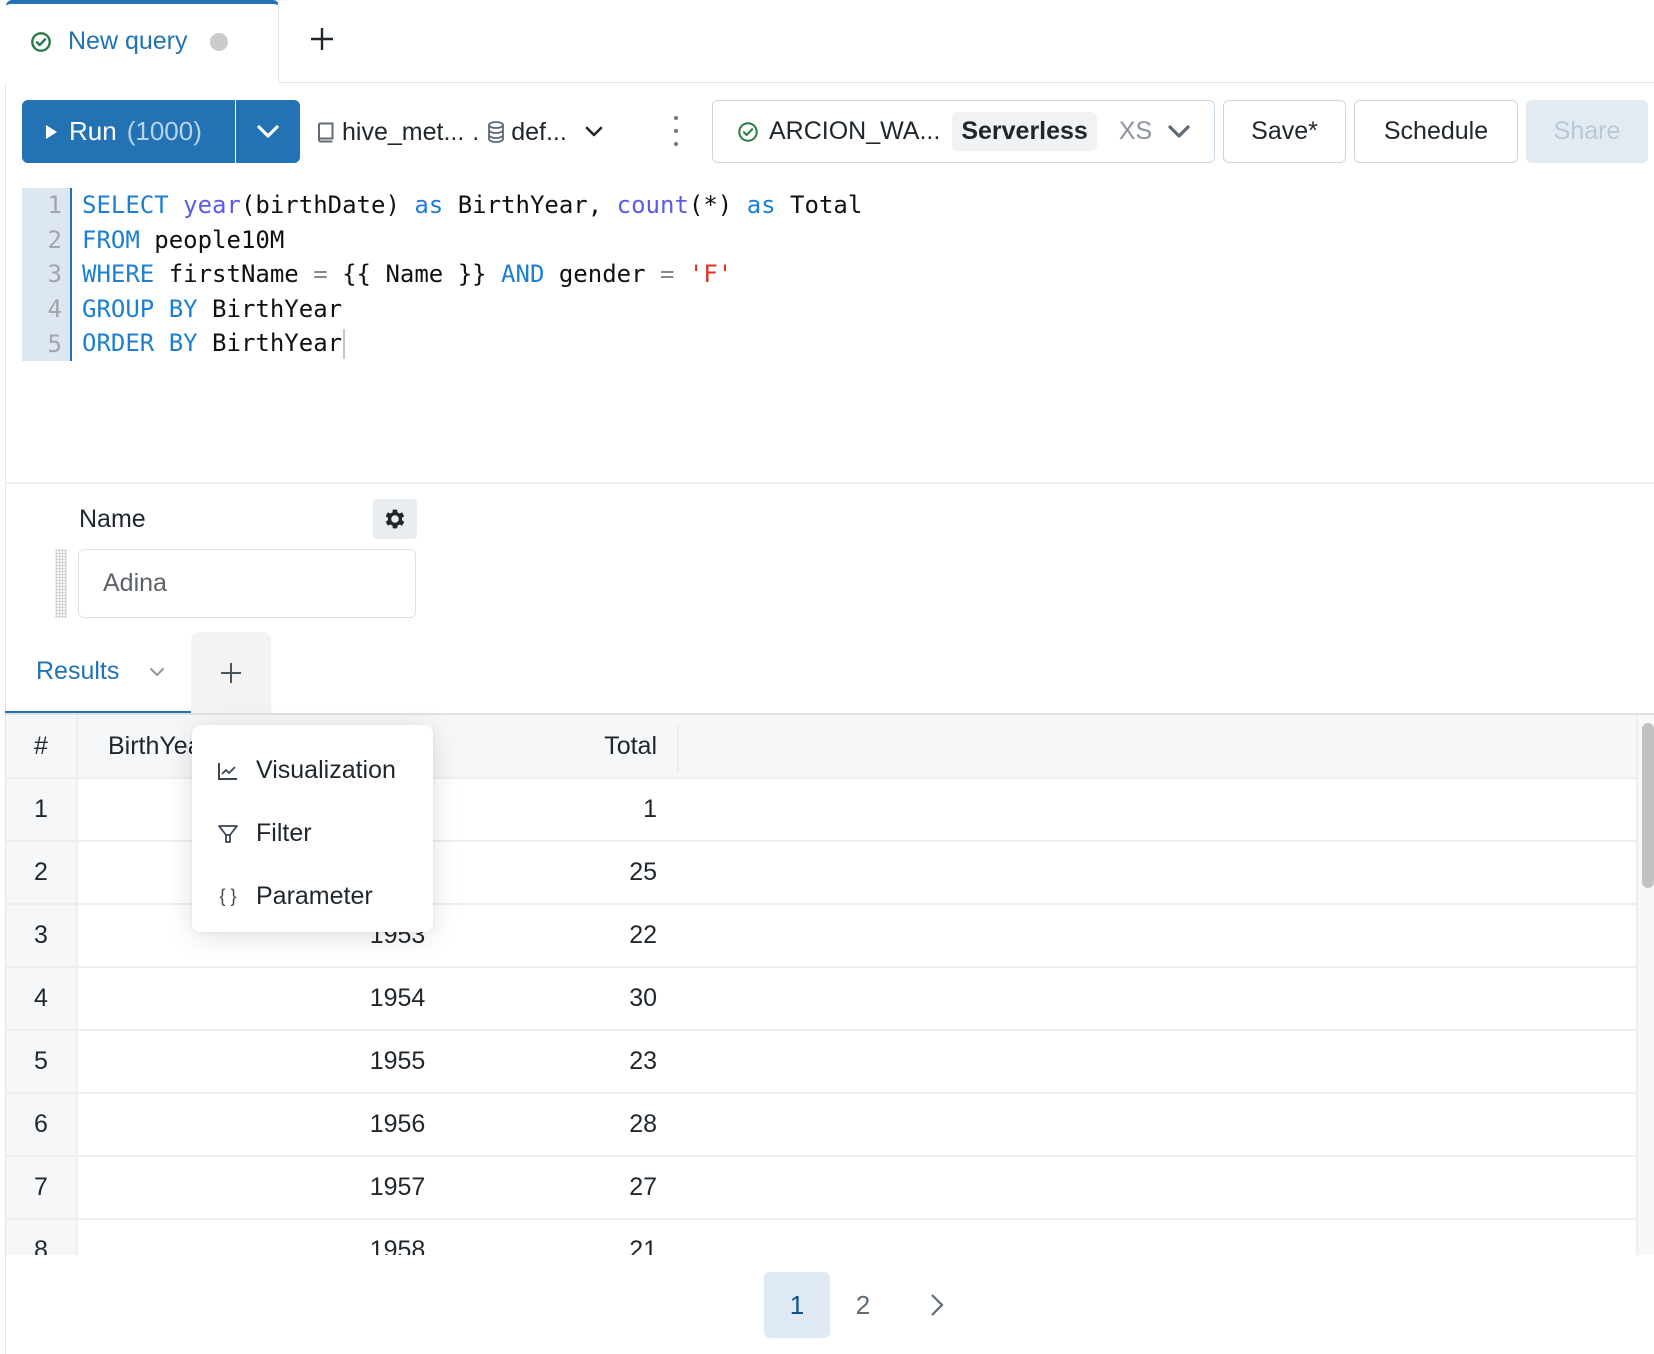 The height and width of the screenshot is (1354, 1654). Describe the element at coordinates (1135, 131) in the screenshot. I see `warehouse-size: XS` at that location.